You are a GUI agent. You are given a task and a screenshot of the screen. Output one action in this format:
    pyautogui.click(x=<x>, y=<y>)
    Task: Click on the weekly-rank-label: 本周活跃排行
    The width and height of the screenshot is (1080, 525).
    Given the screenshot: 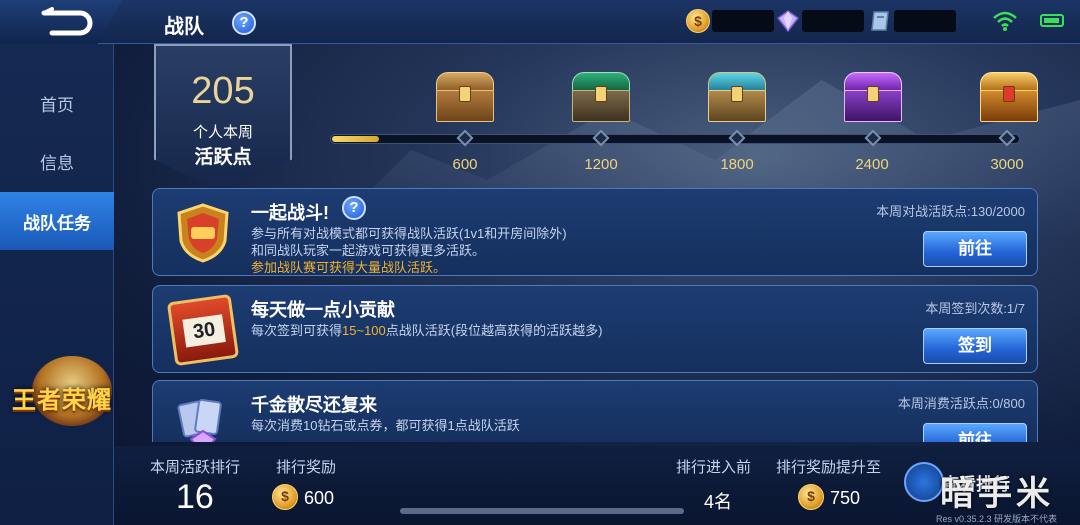 What is the action you would take?
    pyautogui.click(x=195, y=467)
    